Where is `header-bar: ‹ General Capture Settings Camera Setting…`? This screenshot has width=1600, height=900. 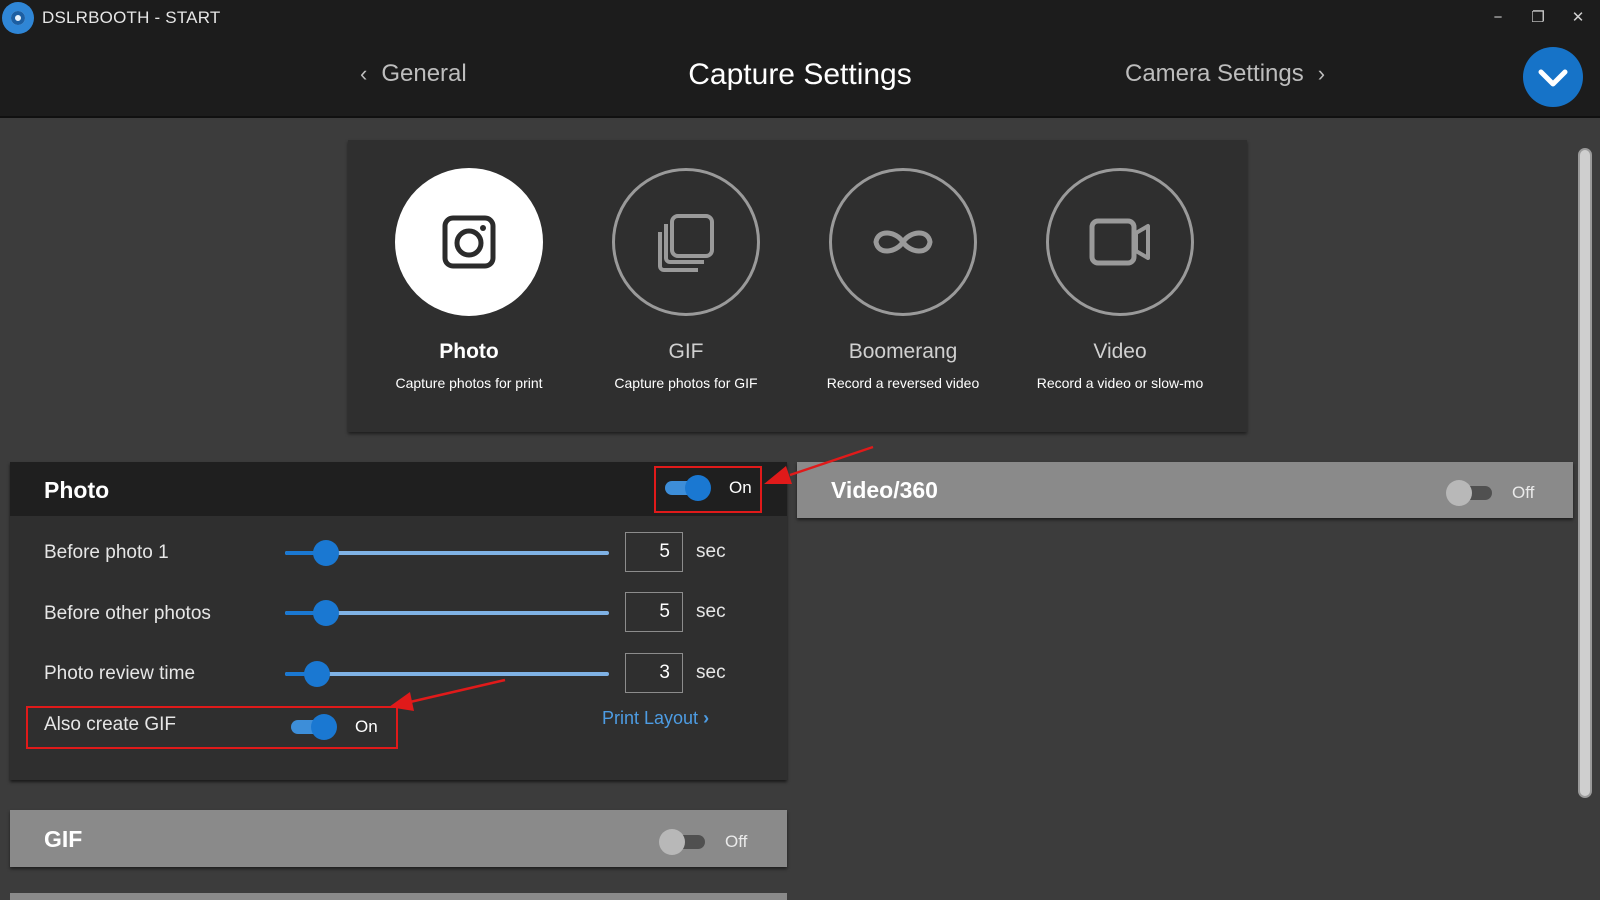 header-bar: ‹ General Capture Settings Camera Setting… is located at coordinates (800, 77).